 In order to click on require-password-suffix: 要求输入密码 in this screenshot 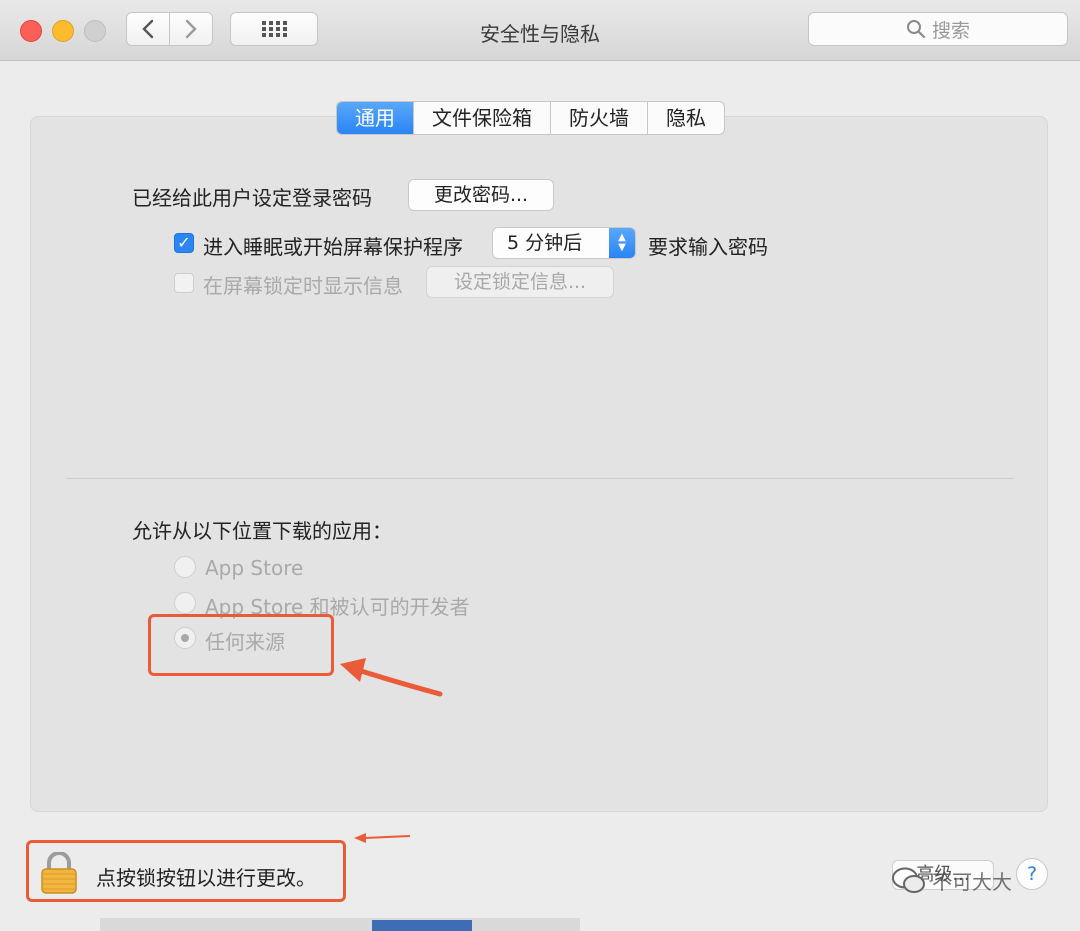, I will do `click(708, 247)`.